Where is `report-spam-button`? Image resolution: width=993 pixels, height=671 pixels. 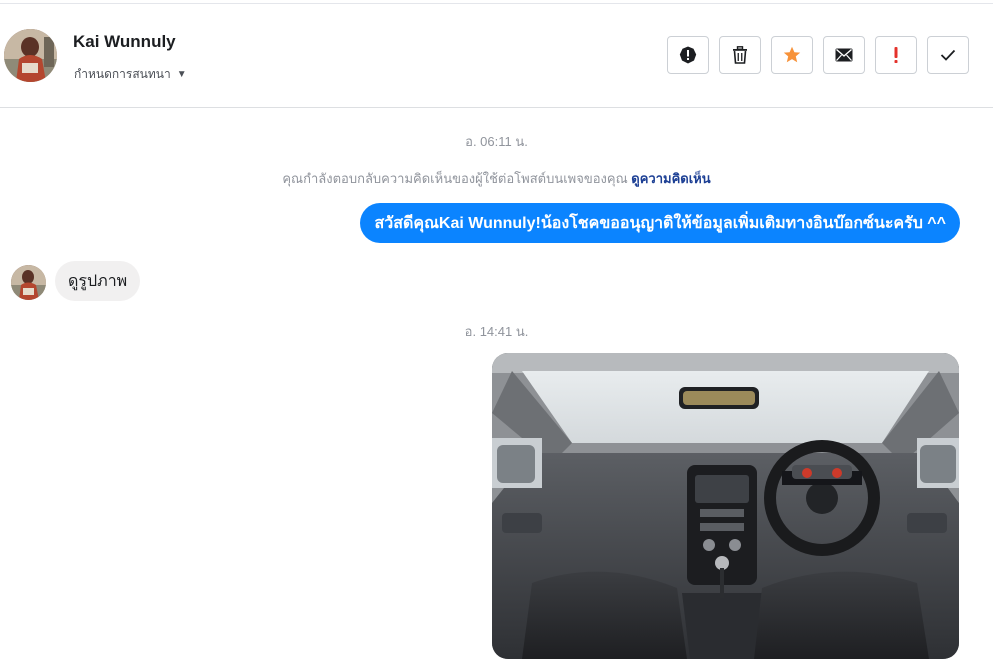 report-spam-button is located at coordinates (688, 55).